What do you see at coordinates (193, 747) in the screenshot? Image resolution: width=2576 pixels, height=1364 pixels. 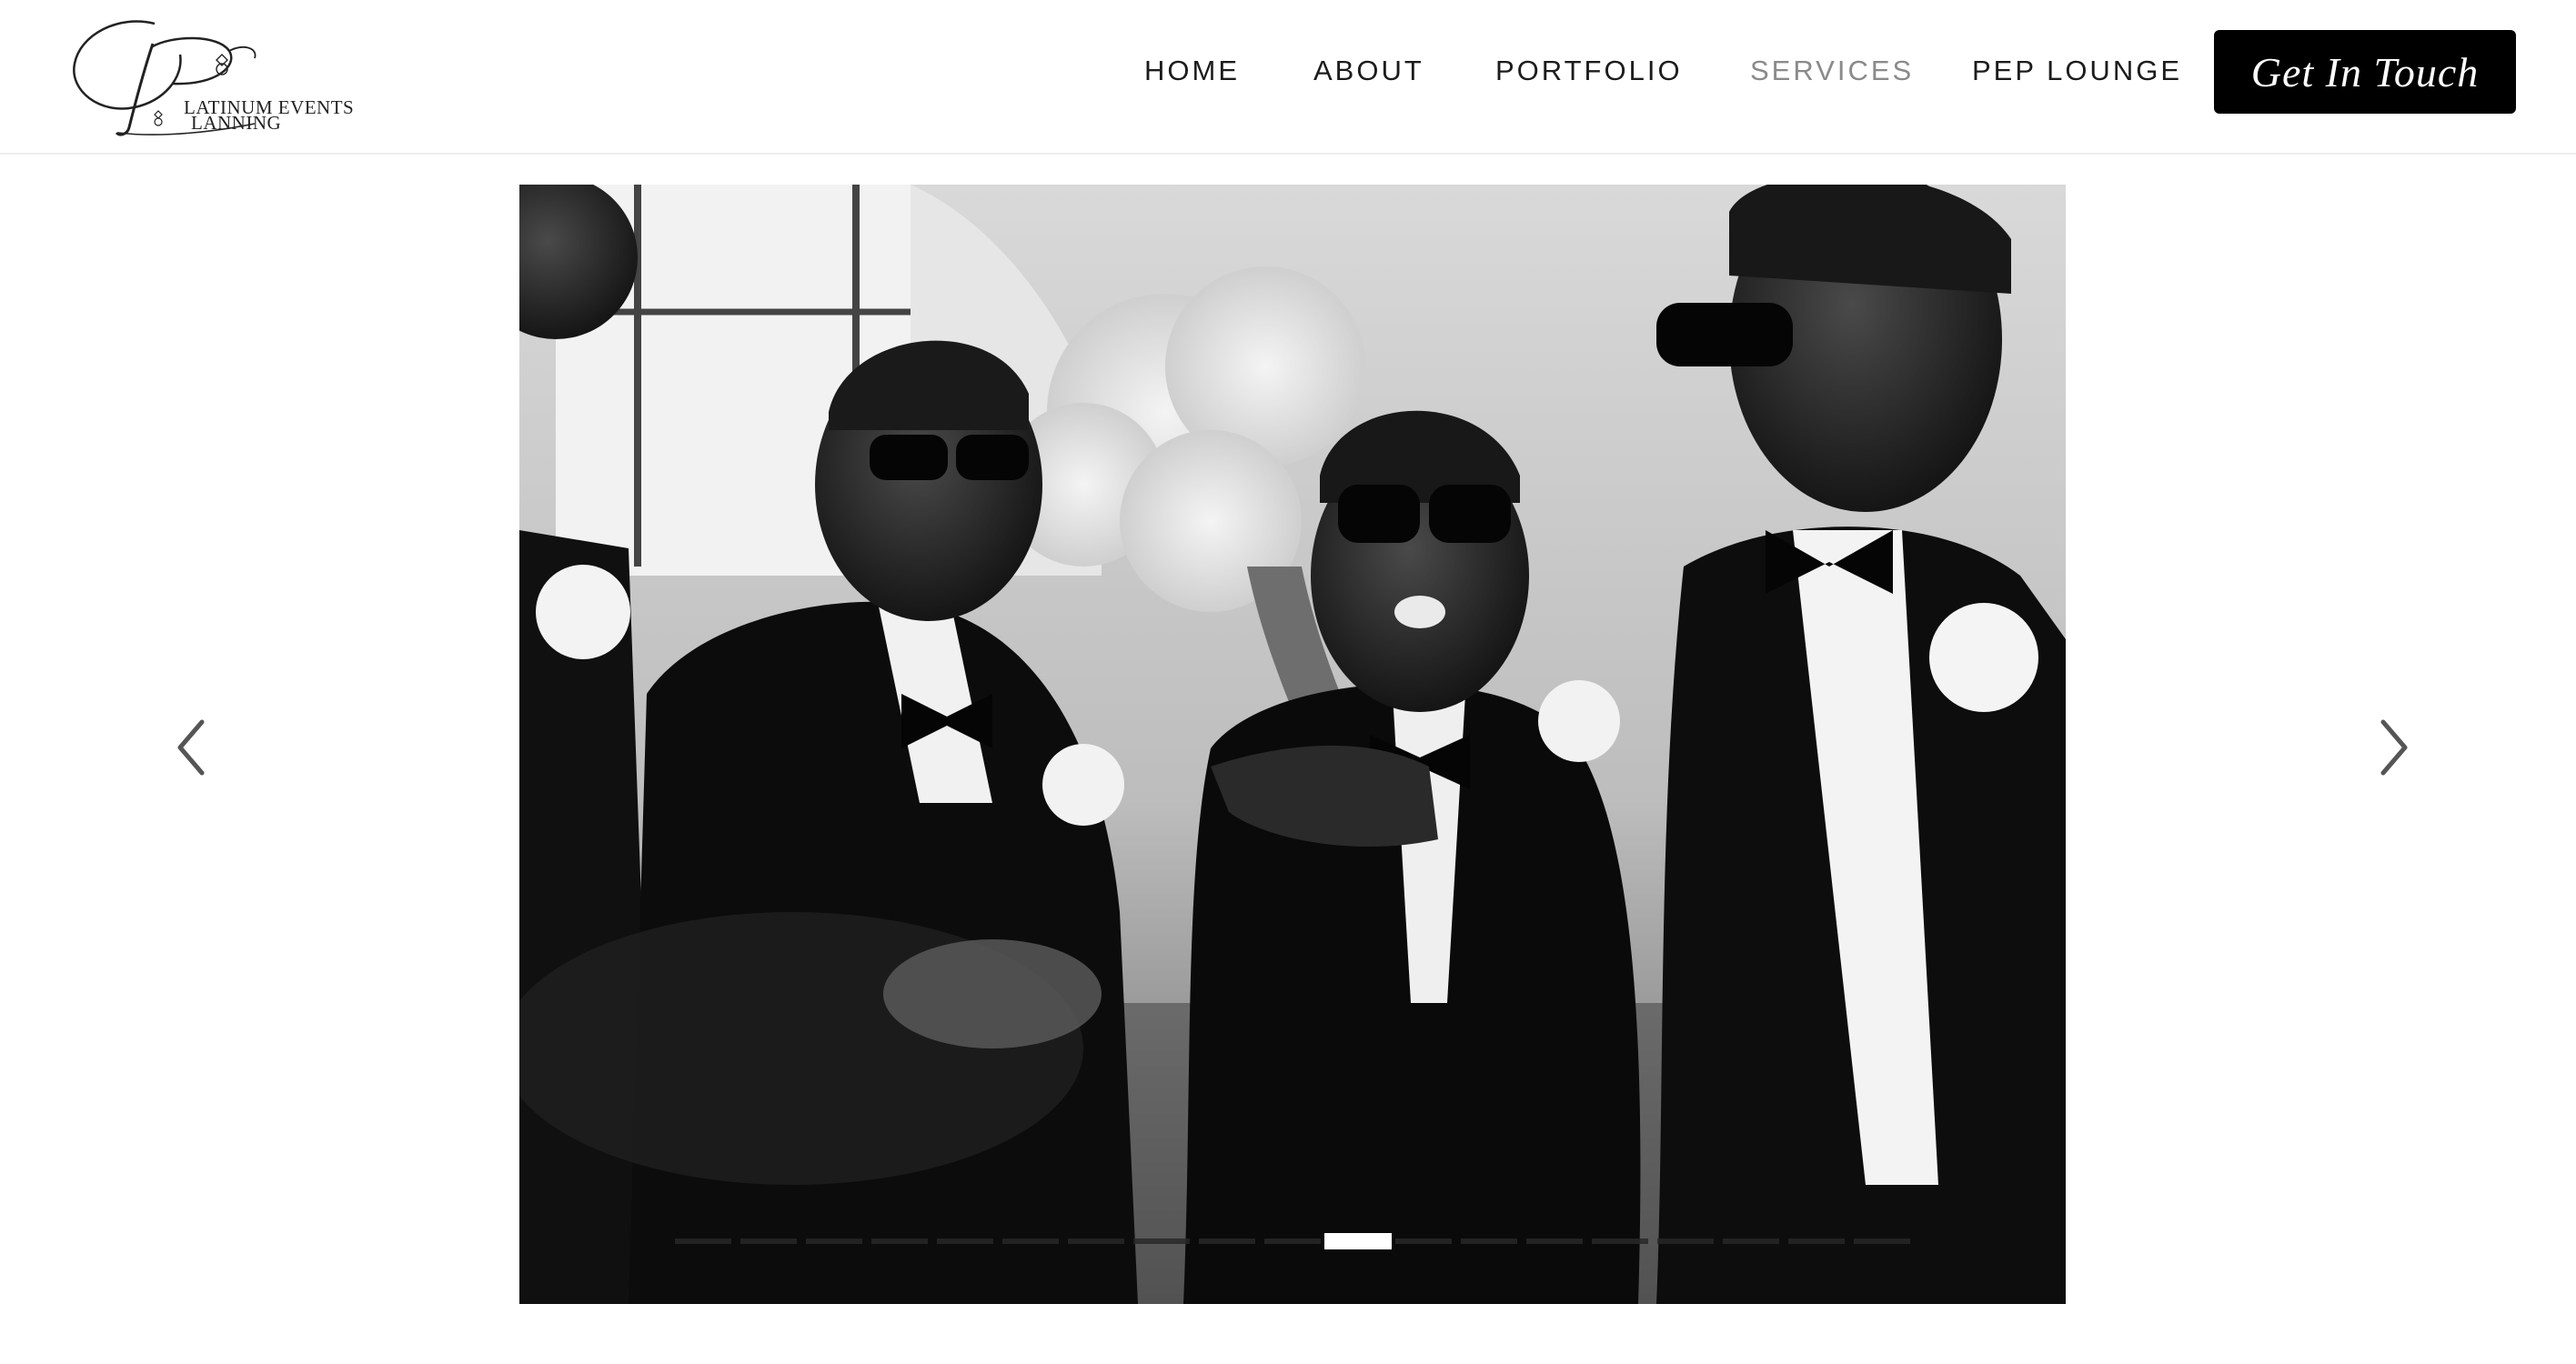 I see `chevron-left-icon` at bounding box center [193, 747].